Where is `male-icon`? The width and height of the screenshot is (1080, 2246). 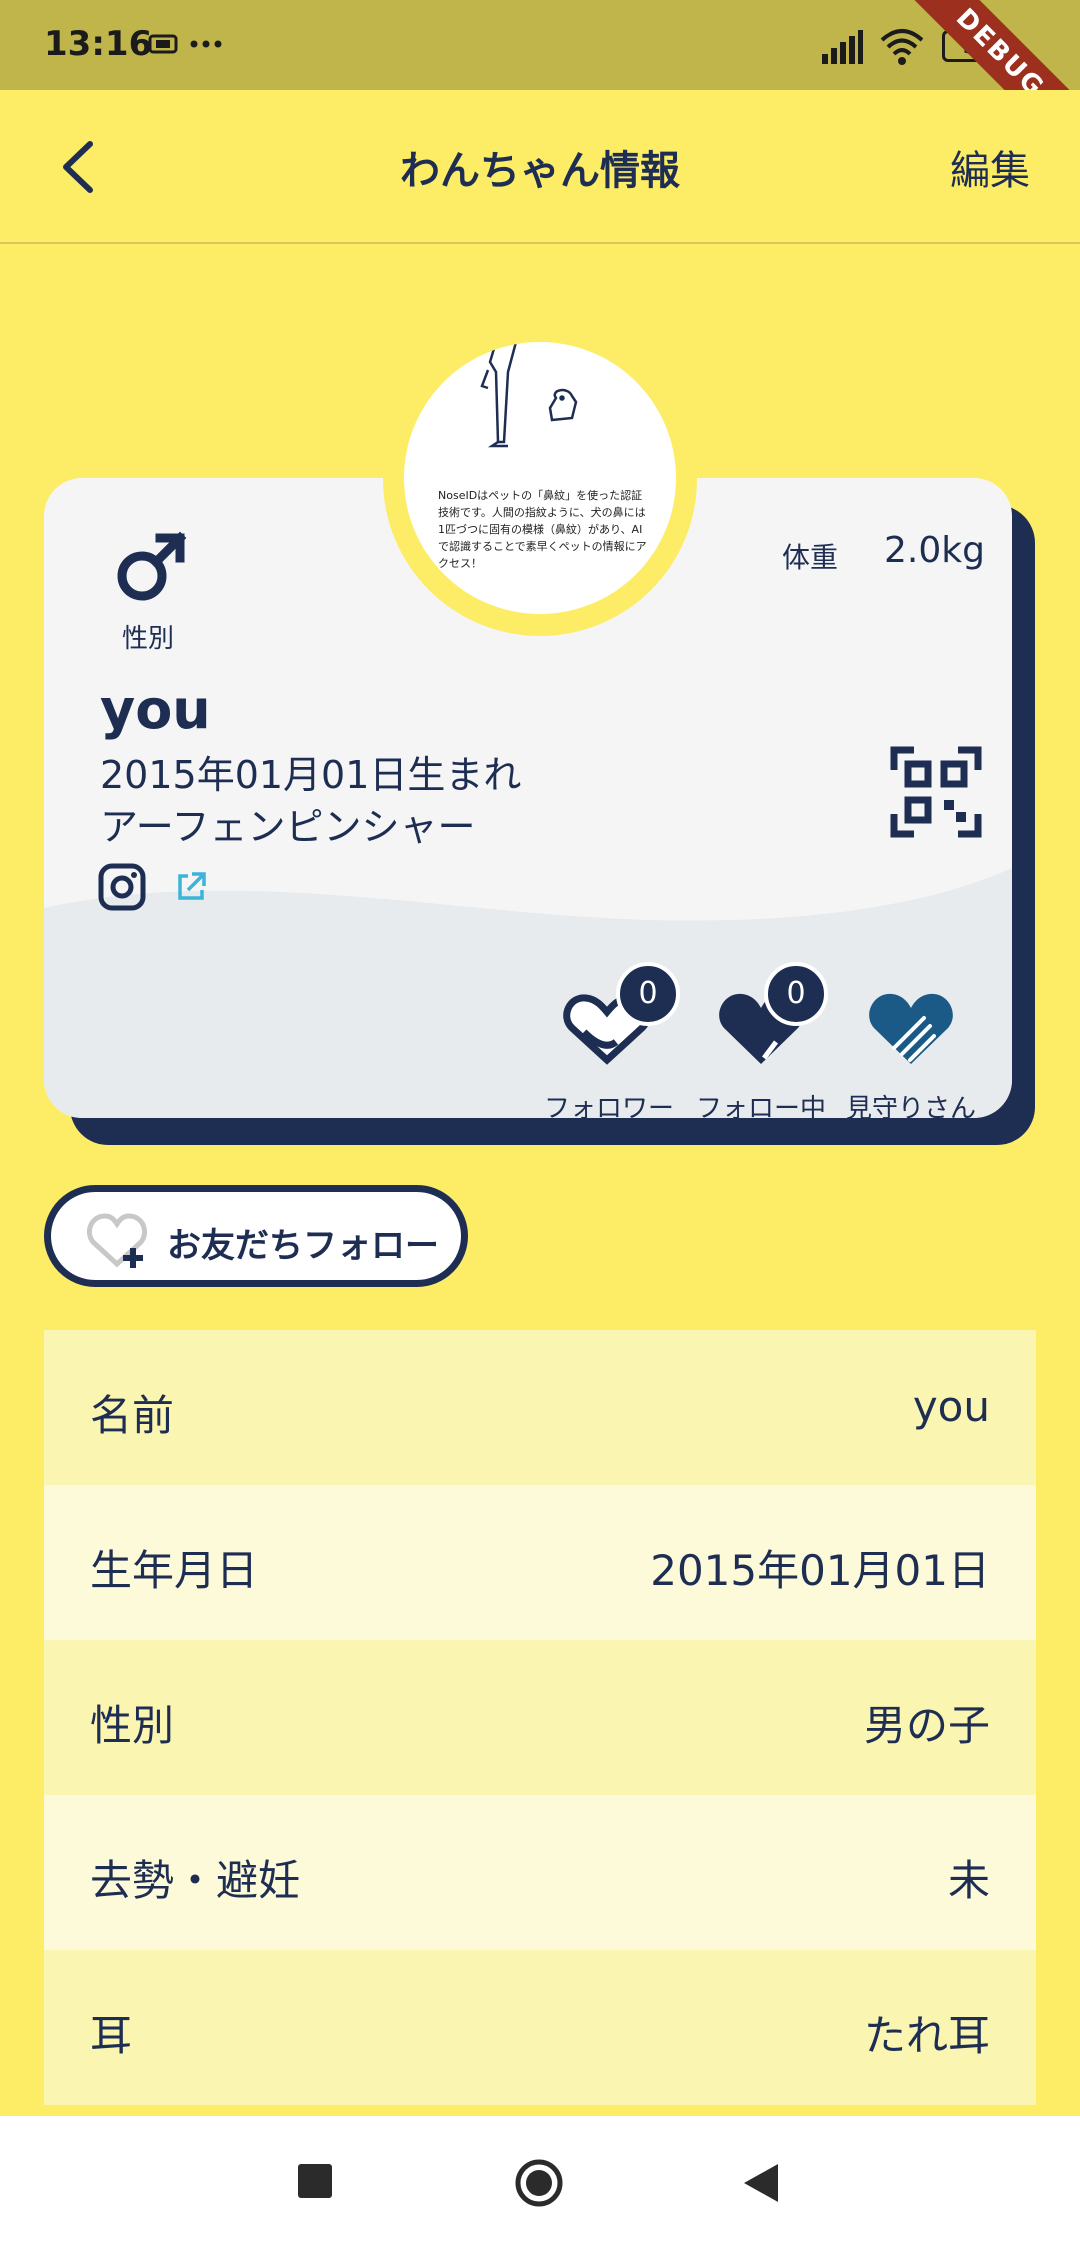 male-icon is located at coordinates (152, 566).